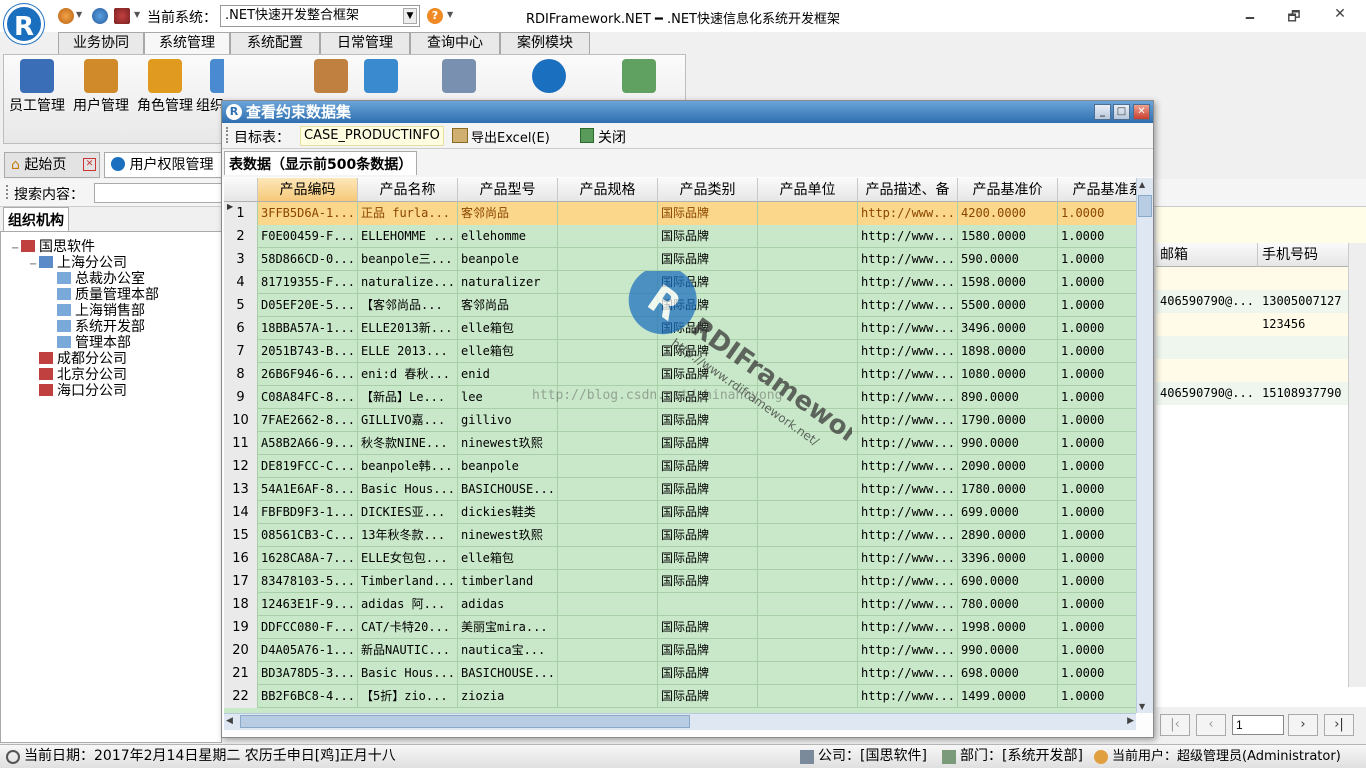 The image size is (1366, 768). I want to click on quick-access-icon, so click(66, 16).